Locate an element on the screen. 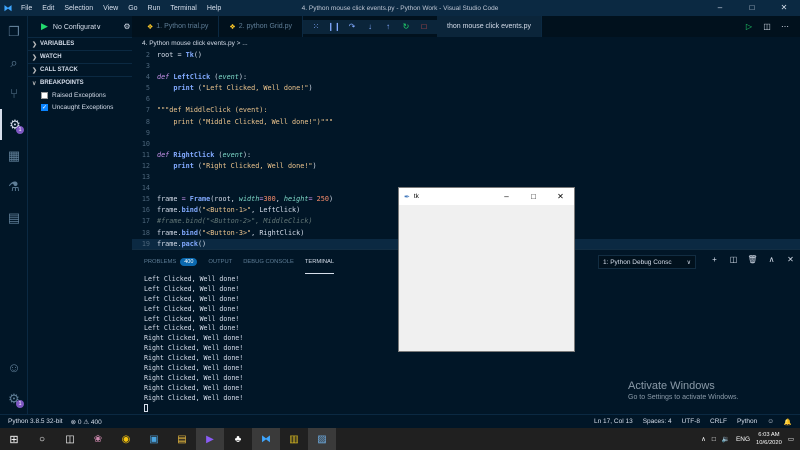  file-explorer-icon: ▤ is located at coordinates (182, 439).